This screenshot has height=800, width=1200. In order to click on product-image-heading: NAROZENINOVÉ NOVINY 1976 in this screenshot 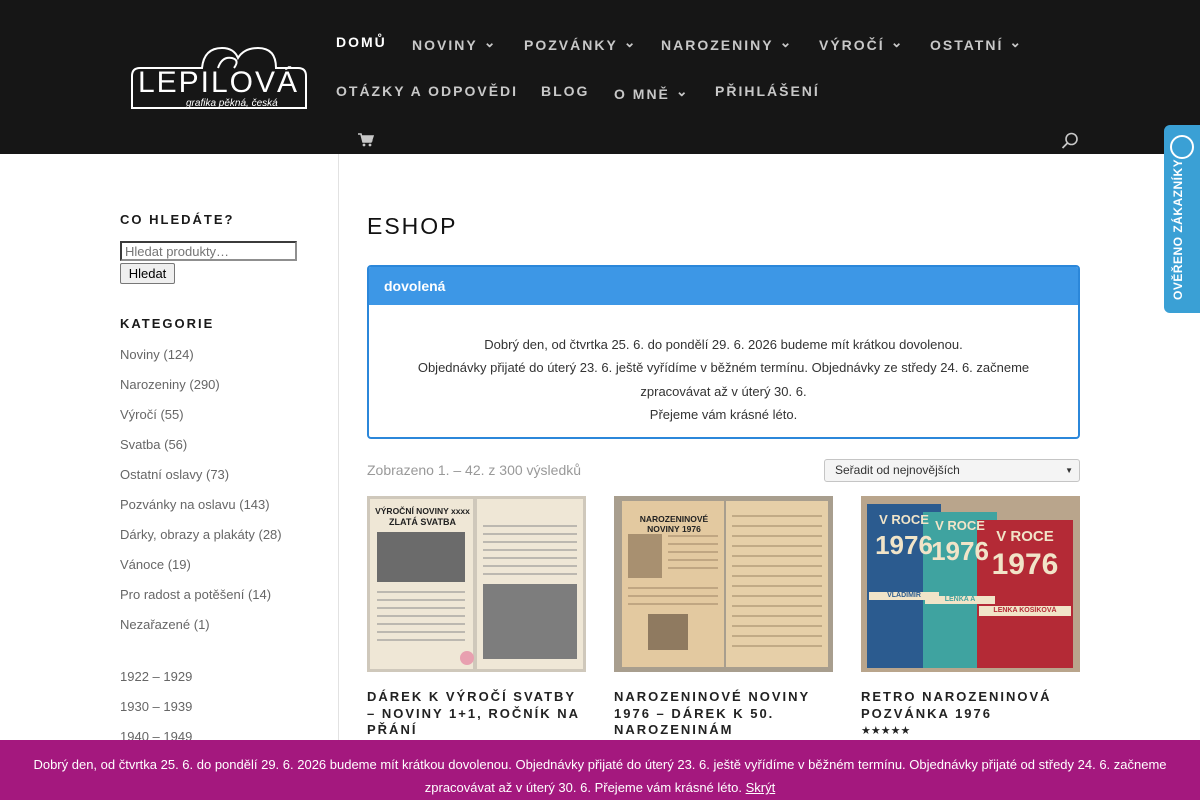, I will do `click(674, 524)`.